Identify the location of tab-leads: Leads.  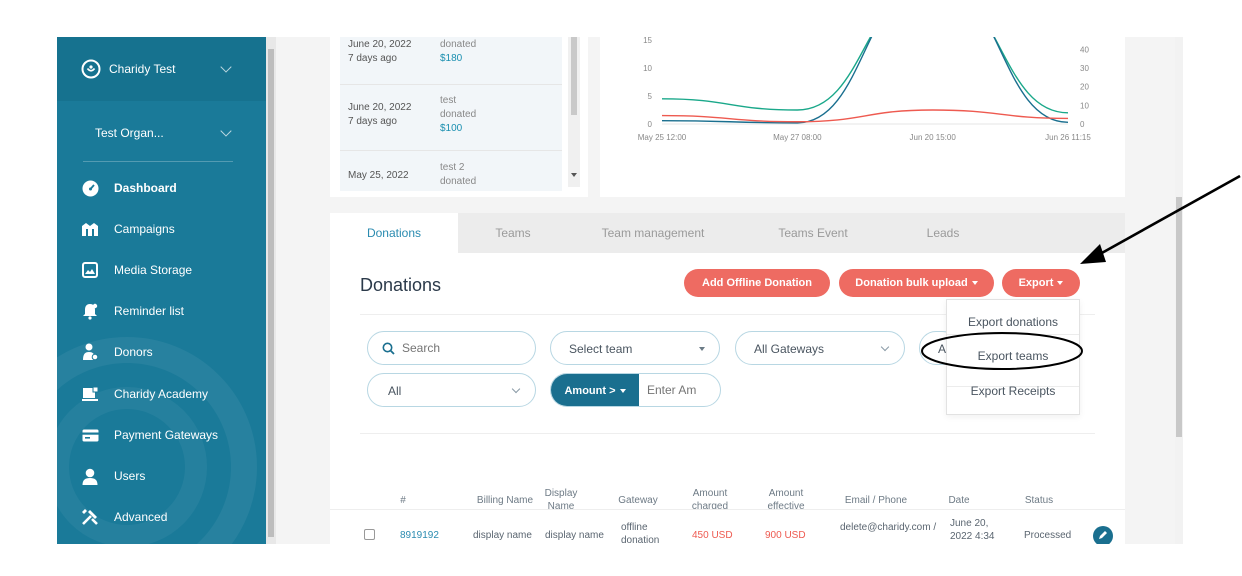
(943, 233).